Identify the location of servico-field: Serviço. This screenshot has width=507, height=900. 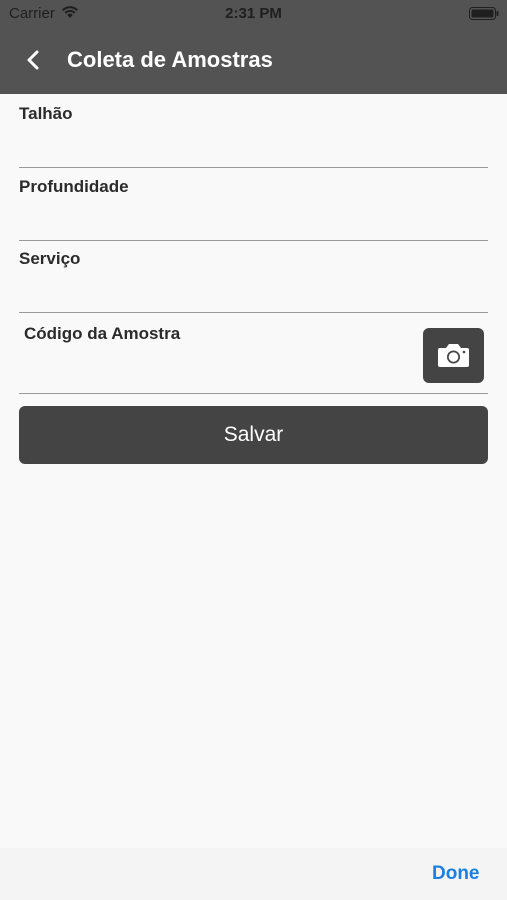
(253, 282).